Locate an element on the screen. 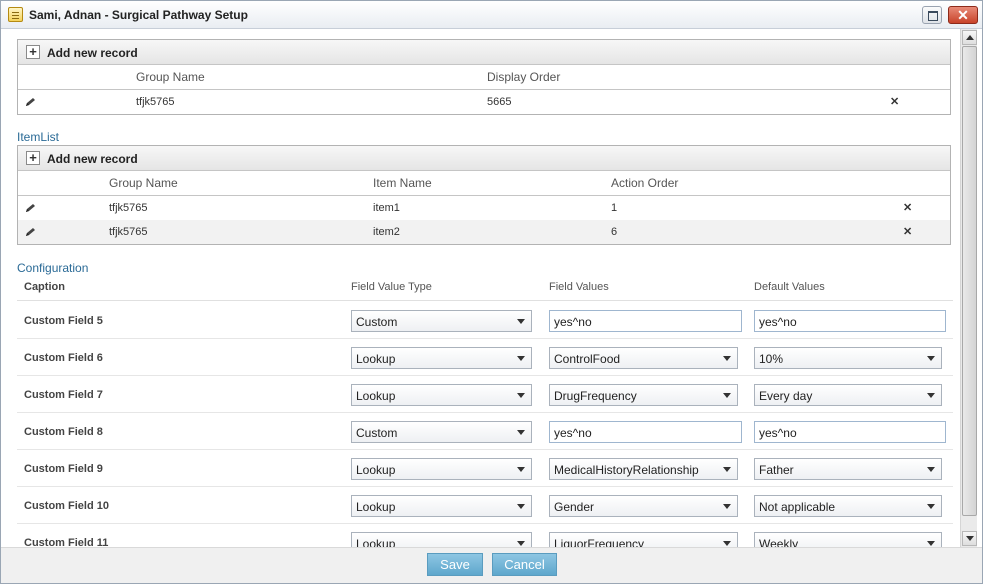  maximize-button is located at coordinates (932, 15).